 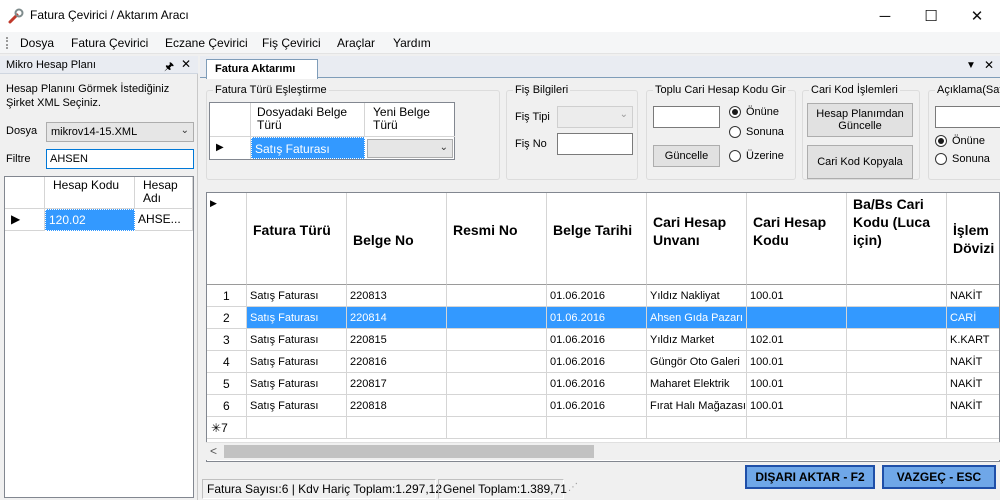 What do you see at coordinates (810, 477) in the screenshot?
I see `disari-aktar-button: DIŞARI AKTAR - F2` at bounding box center [810, 477].